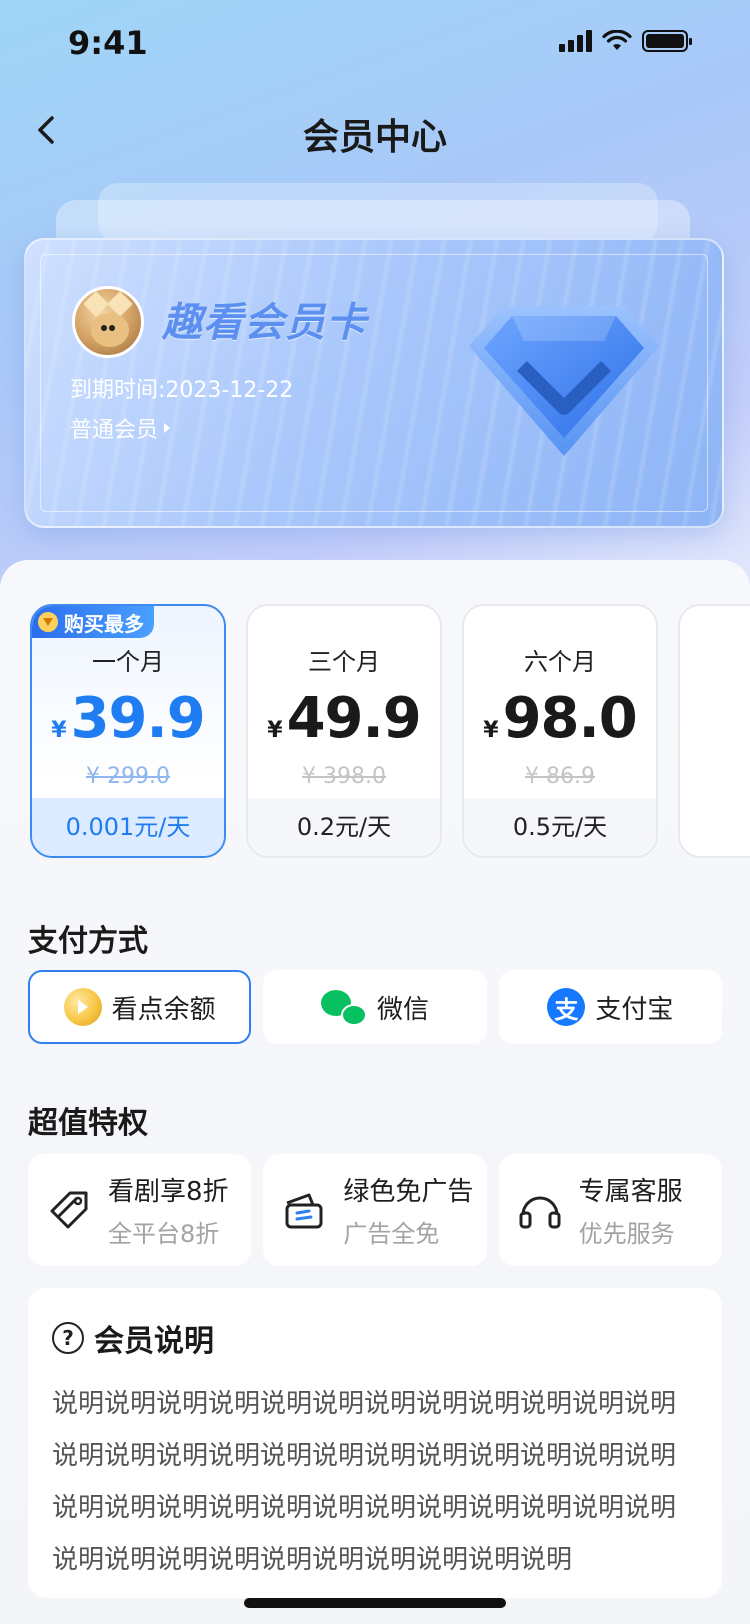 This screenshot has width=750, height=1624. I want to click on plan-card-1-month: 一个月 ¥ 39.9 ¥ 299.0 0.001元/天 购买最多, so click(128, 731).